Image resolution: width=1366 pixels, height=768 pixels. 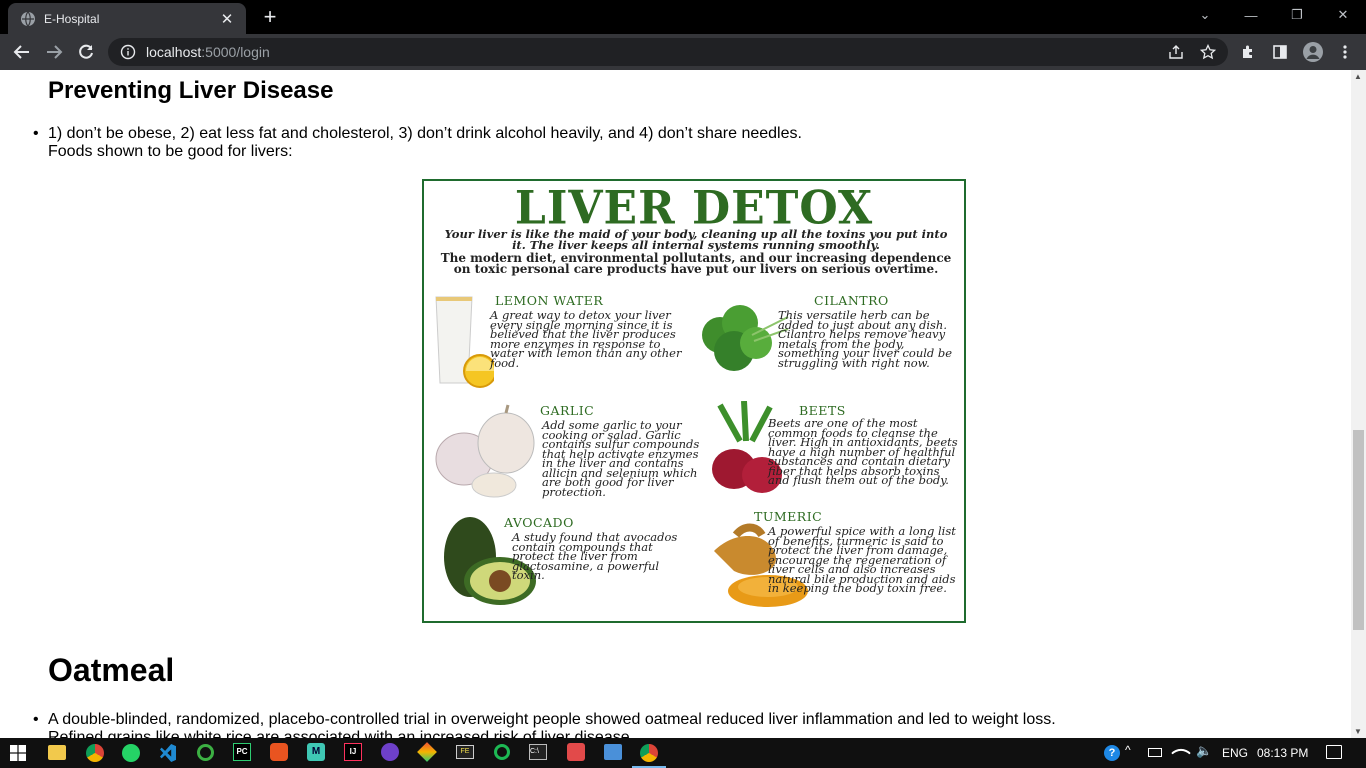 I want to click on info-icon, so click(x=128, y=52).